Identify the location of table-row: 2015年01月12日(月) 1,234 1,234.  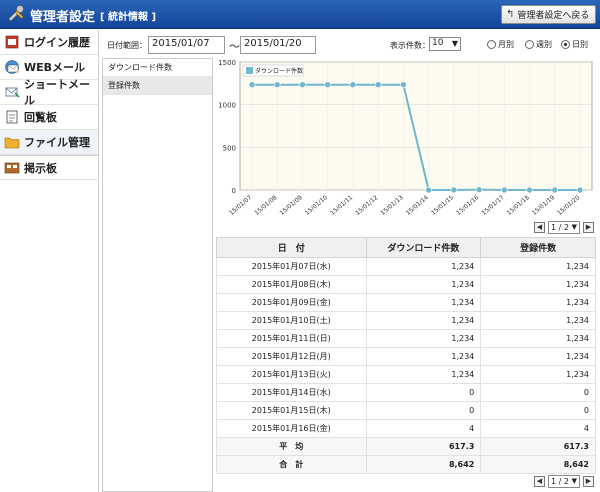
(406, 356).